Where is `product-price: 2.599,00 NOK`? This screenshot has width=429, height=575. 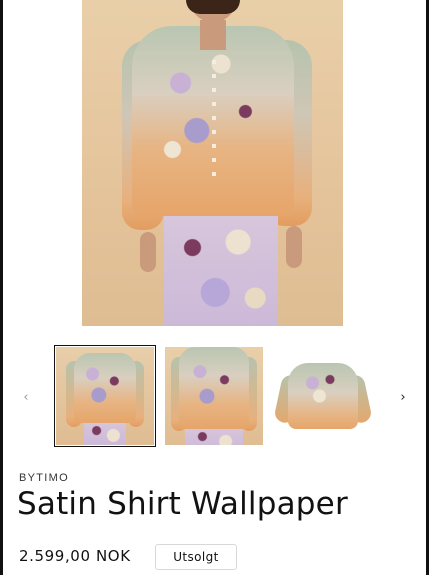 product-price: 2.599,00 NOK is located at coordinates (75, 556).